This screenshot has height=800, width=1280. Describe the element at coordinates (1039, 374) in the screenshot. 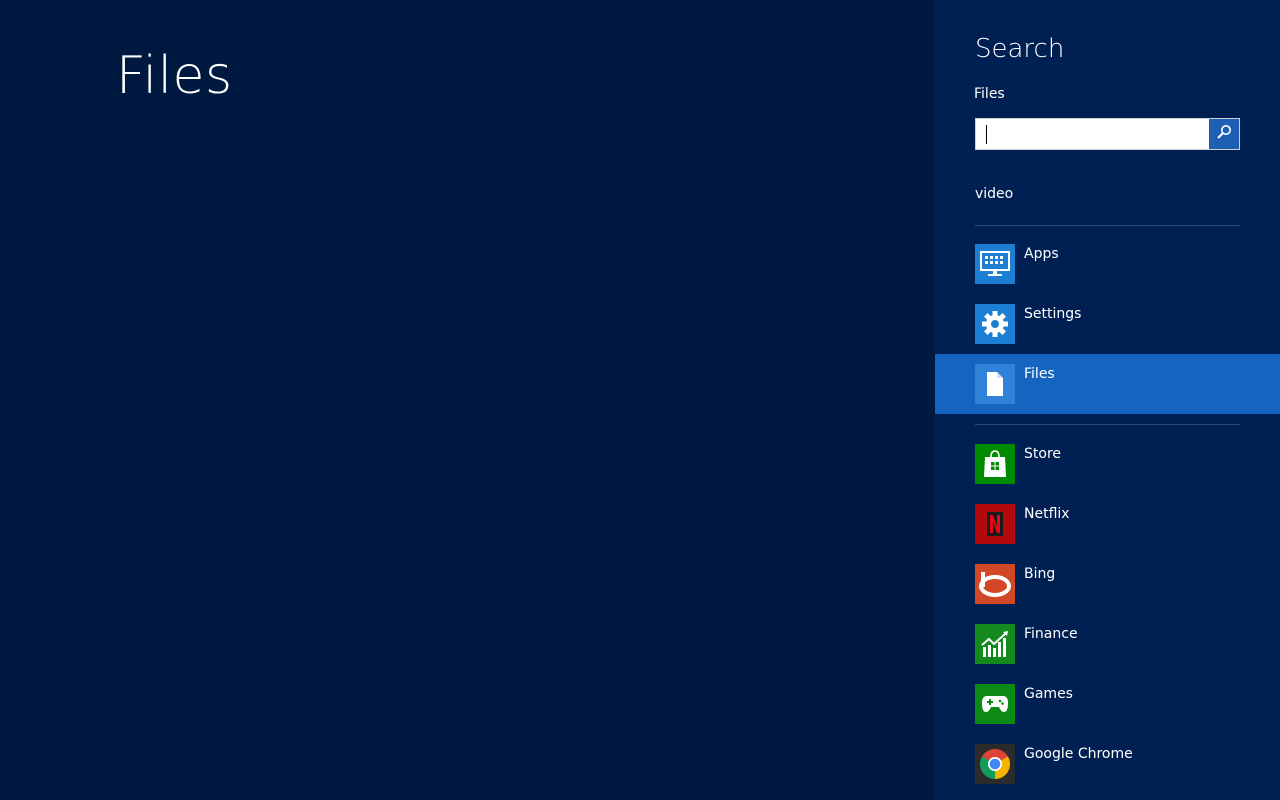

I see `scope-label: Files` at that location.